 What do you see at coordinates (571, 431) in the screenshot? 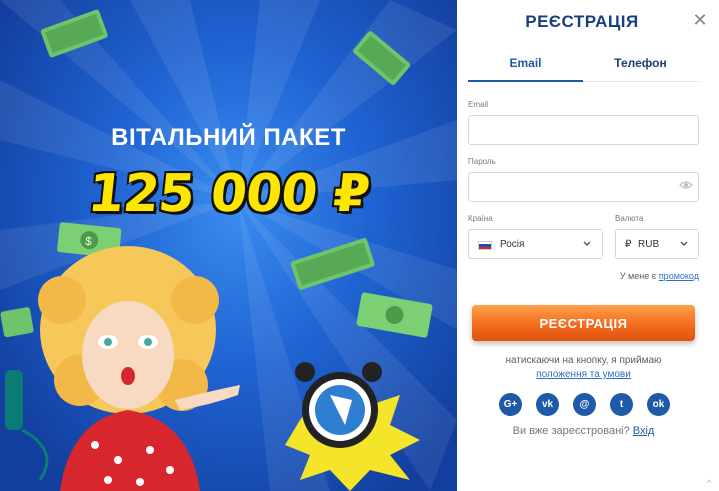
I see `already-registered-text: Ви вже зареєстровані?` at bounding box center [571, 431].